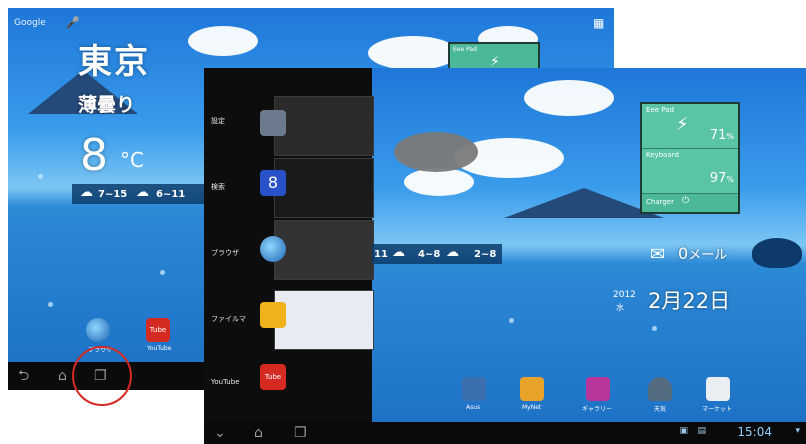 The width and height of the screenshot is (806, 444). What do you see at coordinates (597, 409) in the screenshot?
I see `dock-label: ギャラリー` at bounding box center [597, 409].